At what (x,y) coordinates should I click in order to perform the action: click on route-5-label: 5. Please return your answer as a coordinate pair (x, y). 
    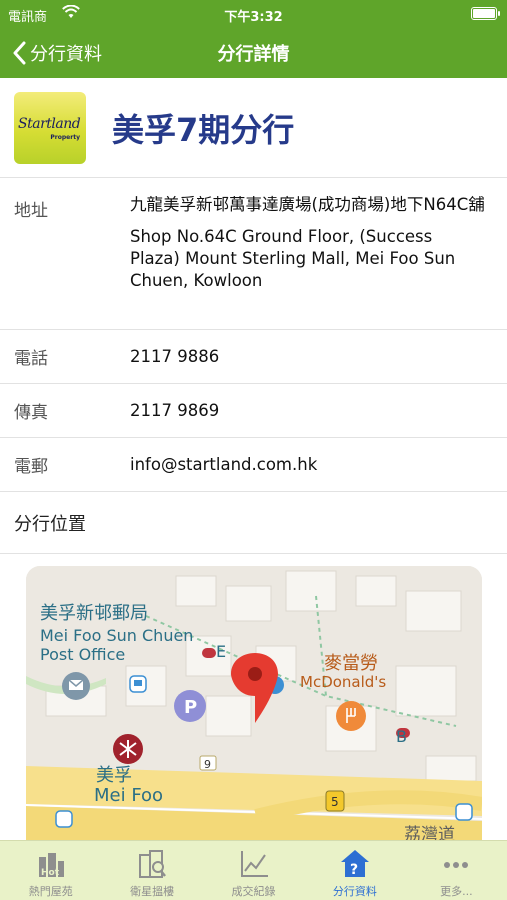
    Looking at the image, I should click on (335, 802).